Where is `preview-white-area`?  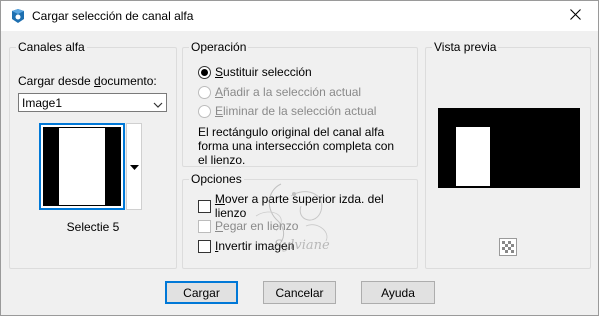 preview-white-area is located at coordinates (473, 156).